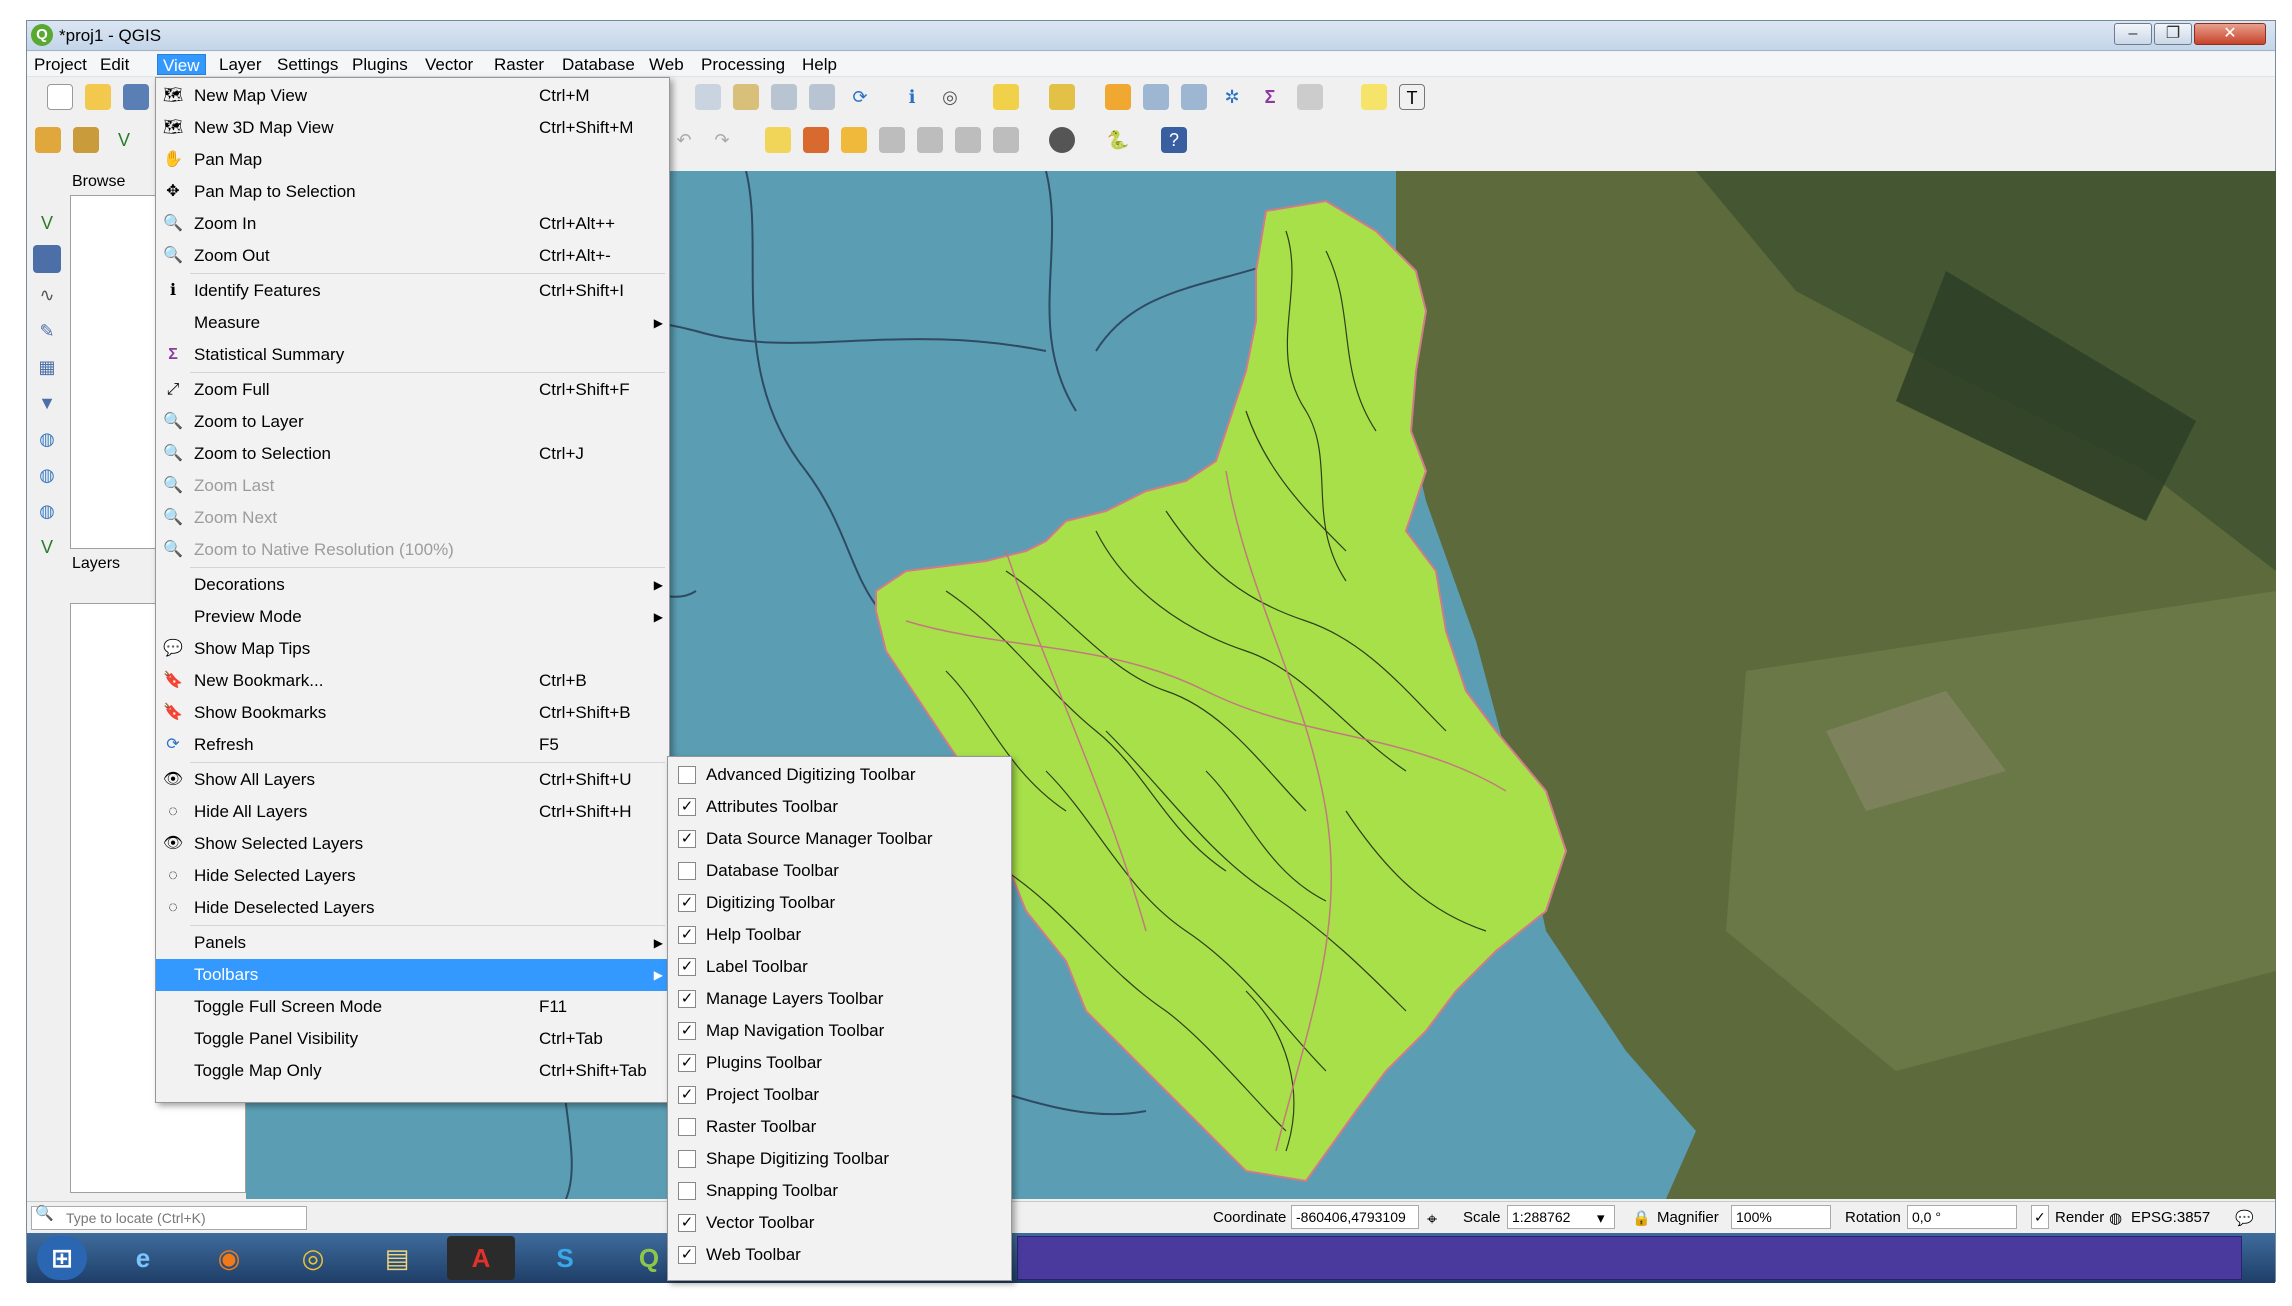 Image resolution: width=2292 pixels, height=1306 pixels. I want to click on zoom-last-toolbar-icon, so click(784, 97).